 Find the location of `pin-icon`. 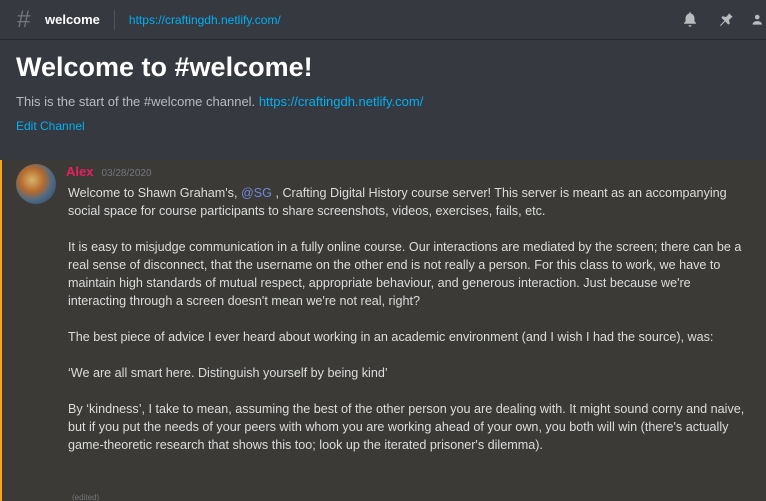

pin-icon is located at coordinates (726, 20).